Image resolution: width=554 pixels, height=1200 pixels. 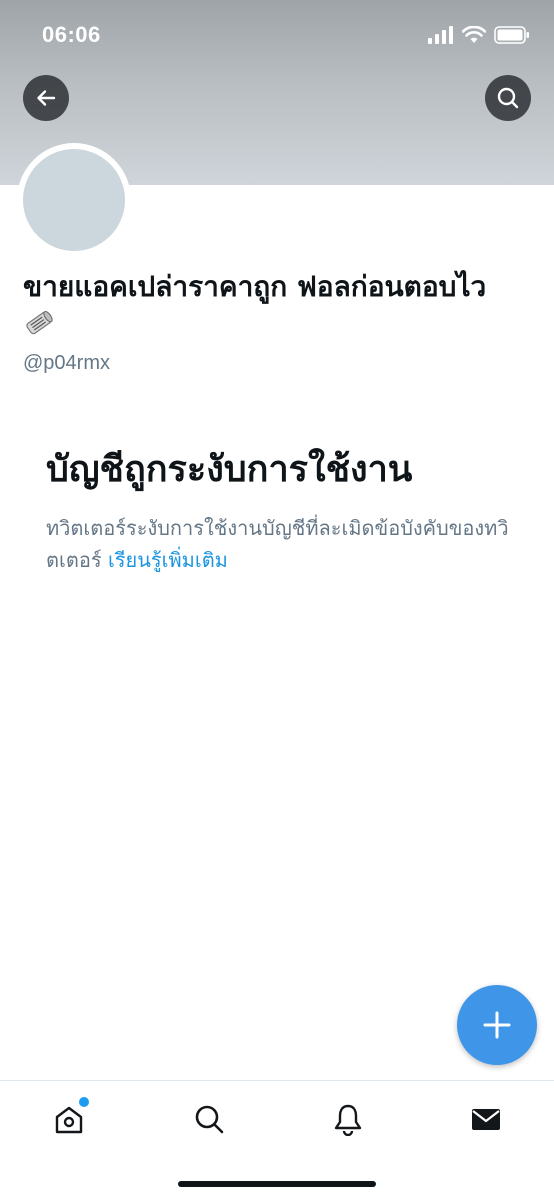 I want to click on envelope-icon, so click(x=486, y=1119).